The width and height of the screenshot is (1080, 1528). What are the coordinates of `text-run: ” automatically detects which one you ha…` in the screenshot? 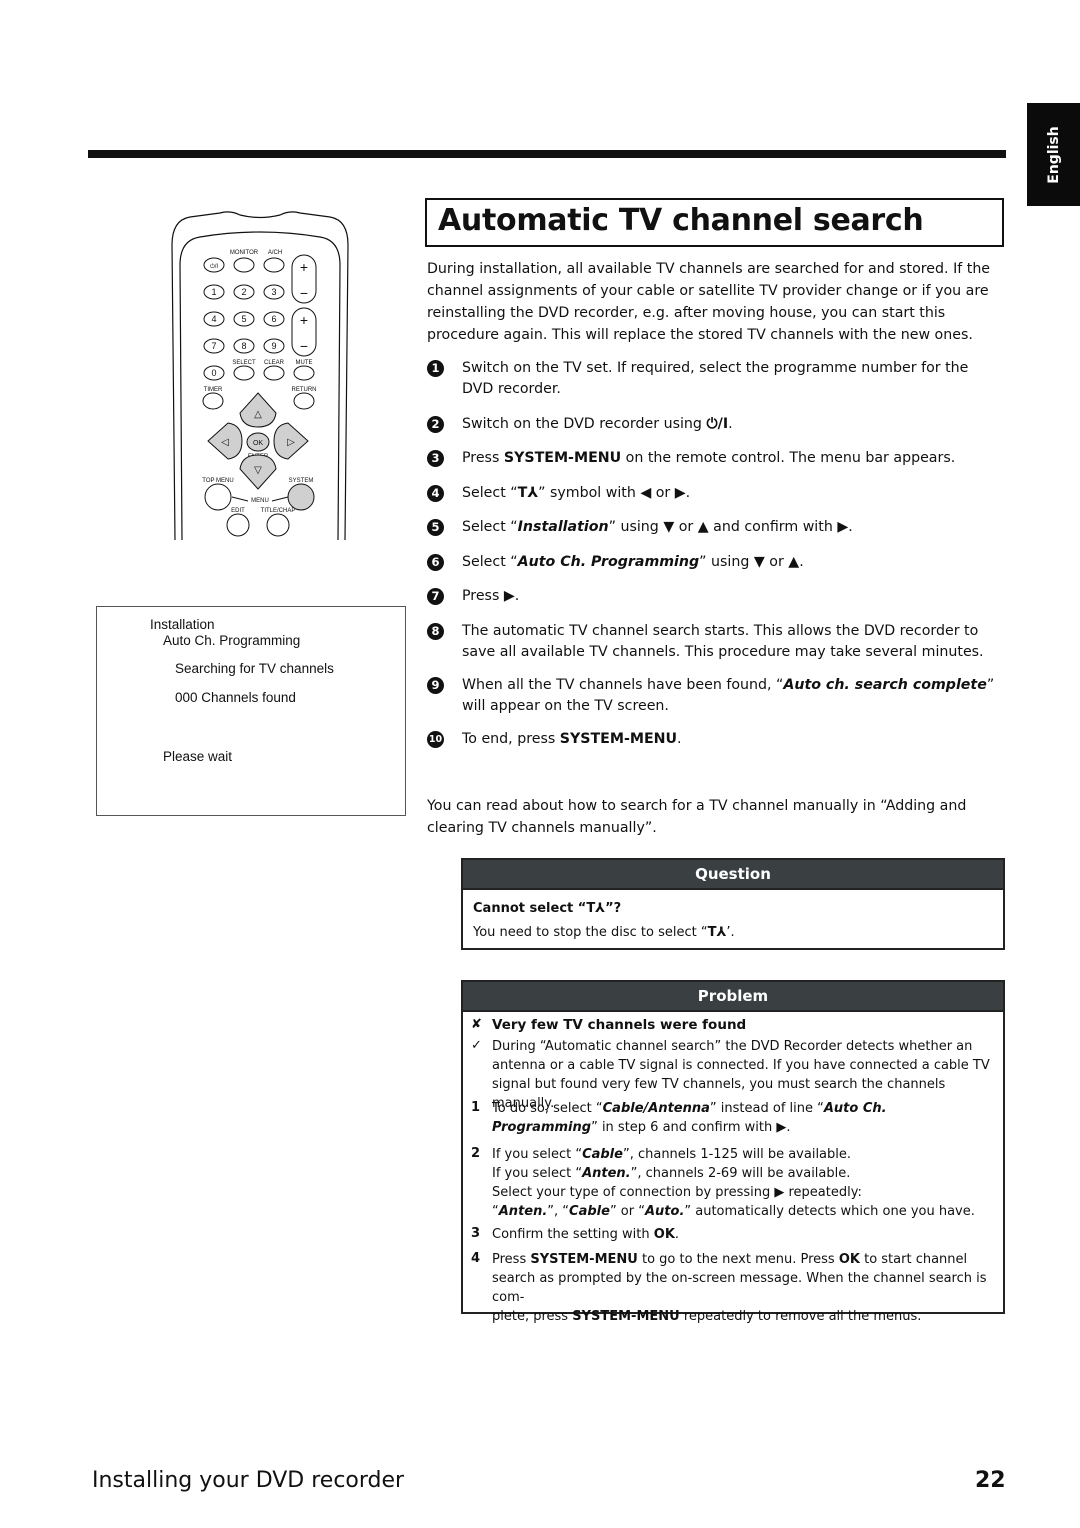 It's located at (829, 1211).